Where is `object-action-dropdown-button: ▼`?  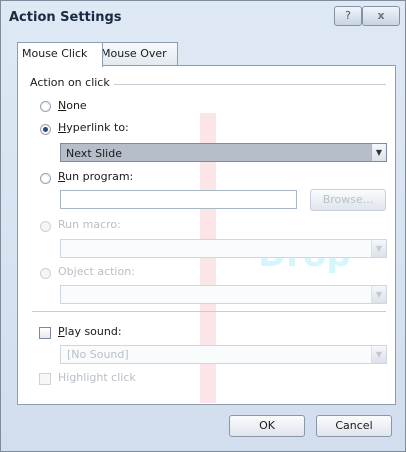
object-action-dropdown-button: ▼ is located at coordinates (378, 294).